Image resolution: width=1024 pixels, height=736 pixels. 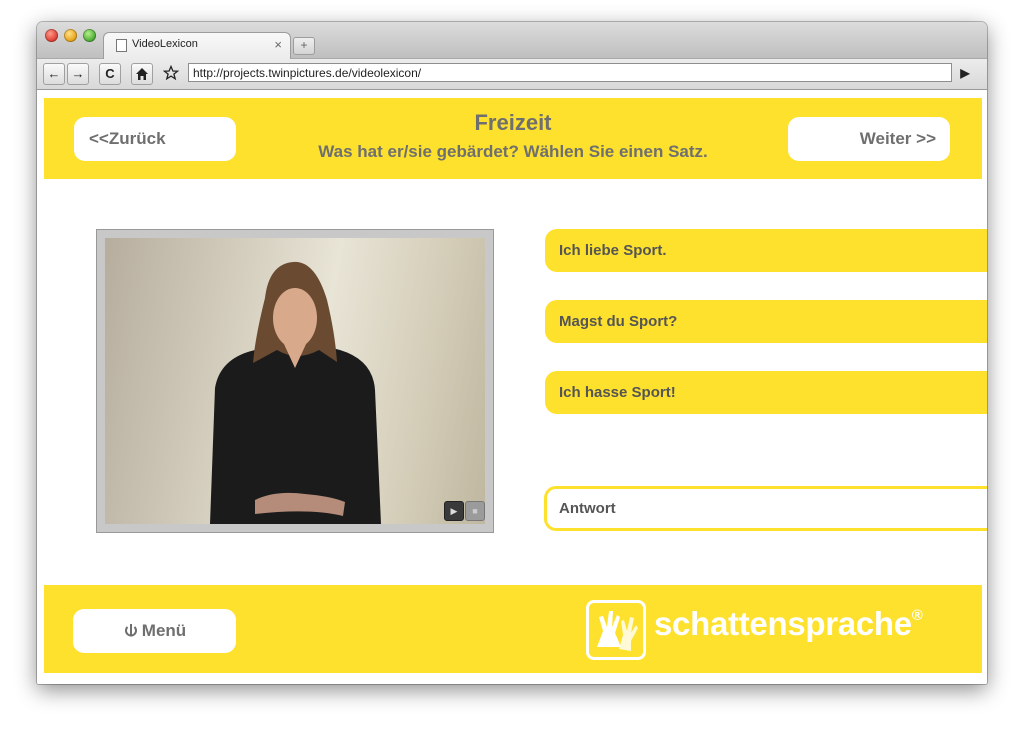 I want to click on browser-tab: VideoLexicon ×, so click(x=197, y=45).